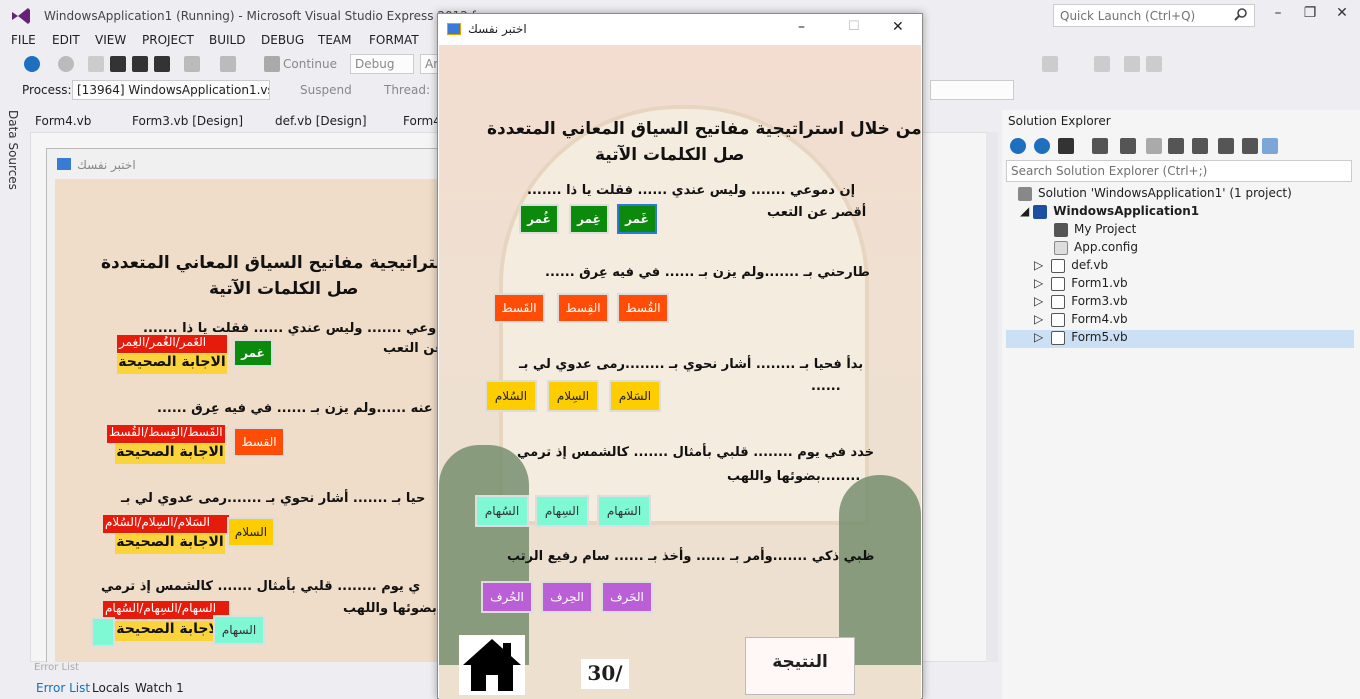 The image size is (1360, 699). Describe the element at coordinates (1250, 146) in the screenshot. I see `properties-icon` at that location.